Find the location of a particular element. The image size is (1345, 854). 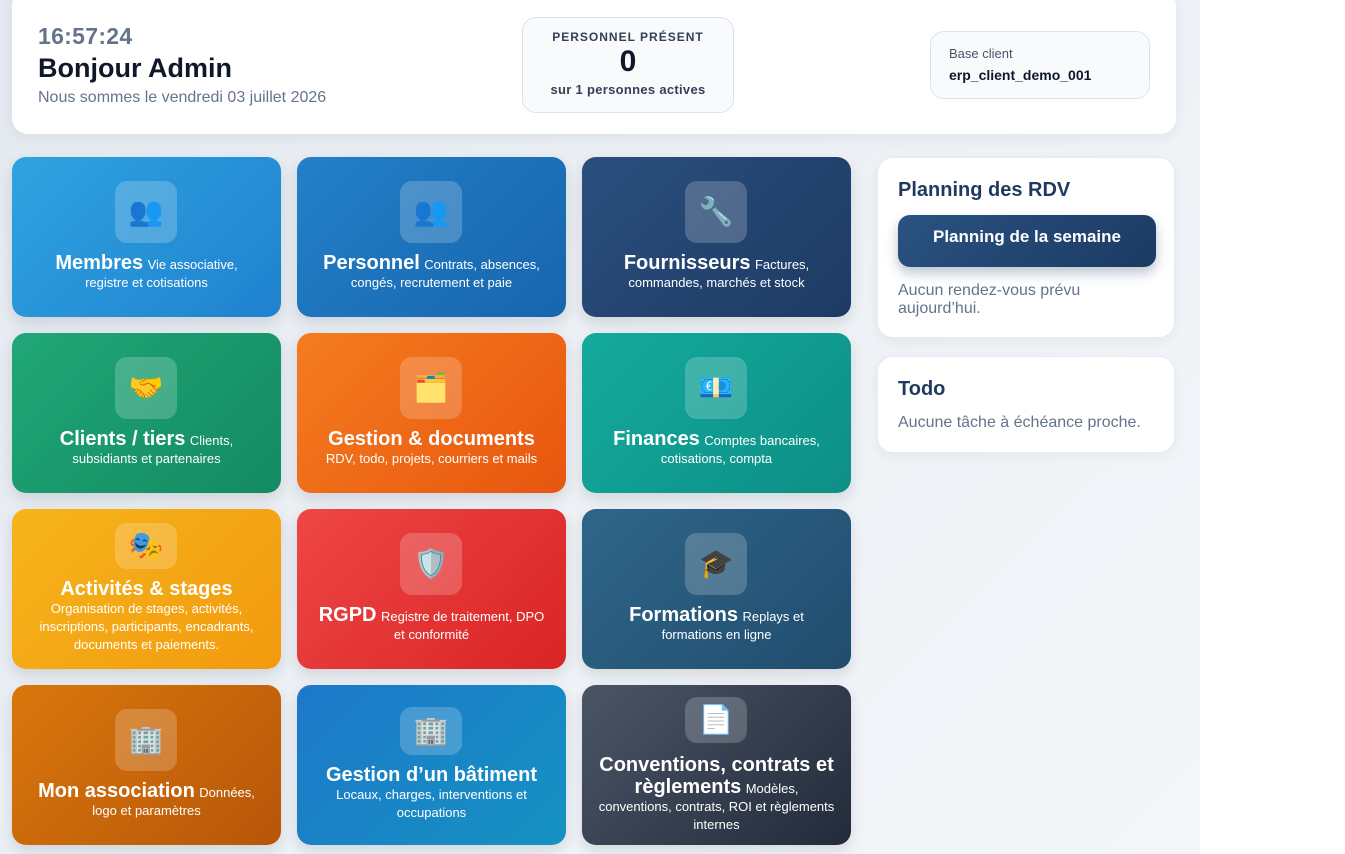

greeting: Bonjour Admin is located at coordinates (135, 68).